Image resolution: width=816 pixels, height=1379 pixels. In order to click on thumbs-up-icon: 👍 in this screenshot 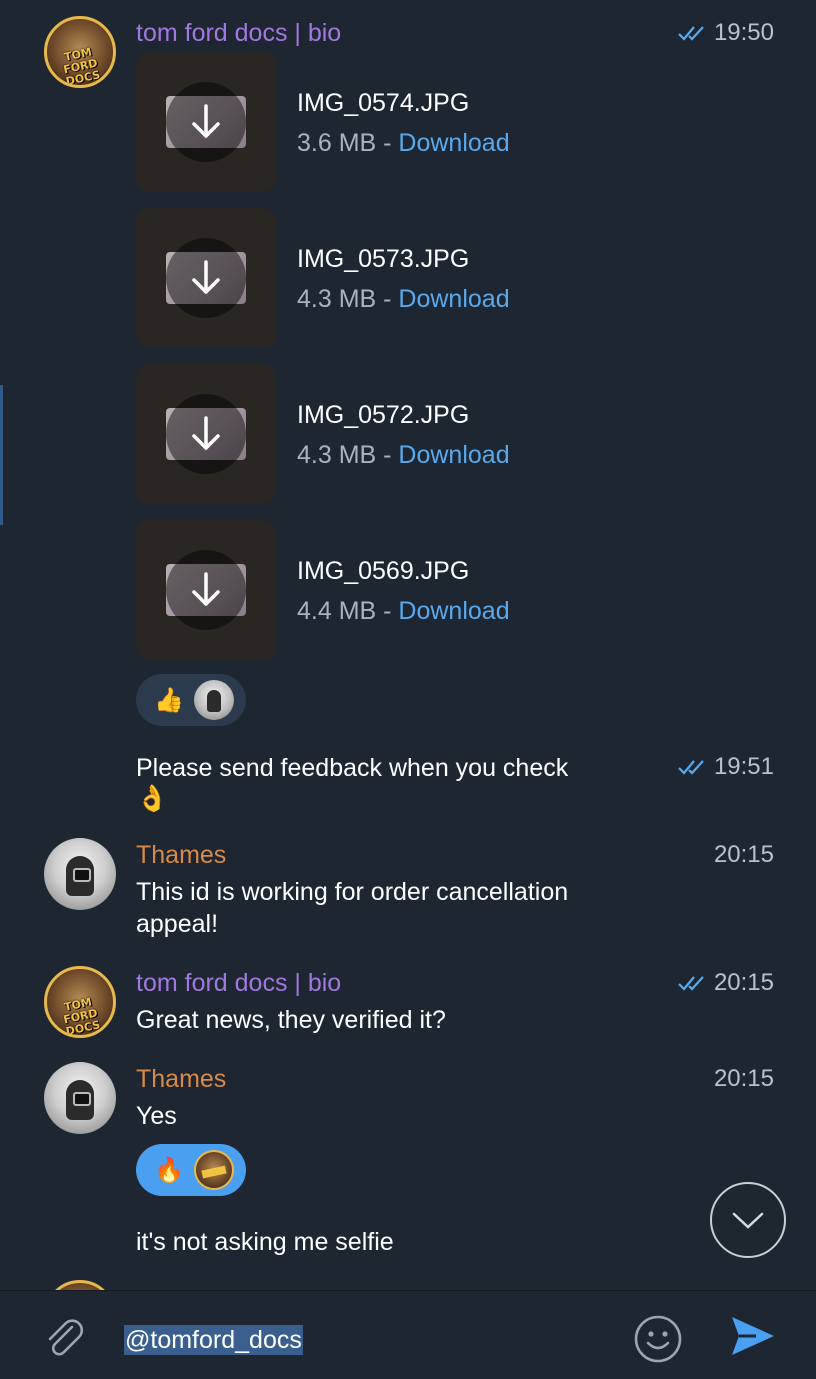, I will do `click(169, 700)`.